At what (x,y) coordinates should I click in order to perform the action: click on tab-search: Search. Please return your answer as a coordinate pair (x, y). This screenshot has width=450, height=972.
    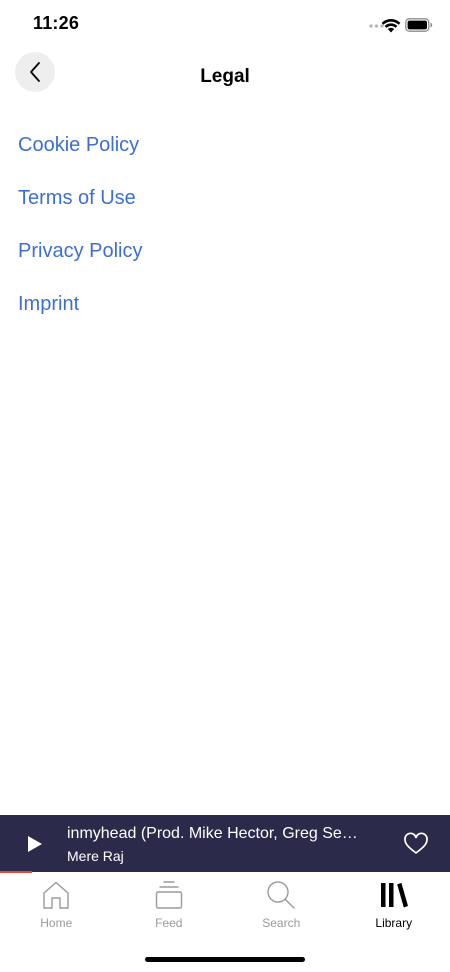
    Looking at the image, I should click on (281, 905).